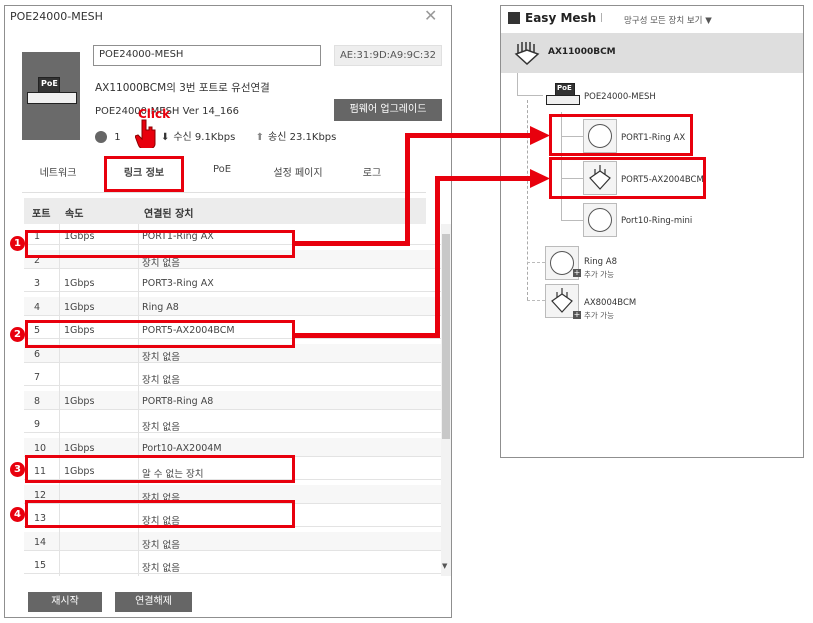 The image size is (813, 623). I want to click on table-row: 3 1Gbps PORT3-Ring AX, so click(233, 282).